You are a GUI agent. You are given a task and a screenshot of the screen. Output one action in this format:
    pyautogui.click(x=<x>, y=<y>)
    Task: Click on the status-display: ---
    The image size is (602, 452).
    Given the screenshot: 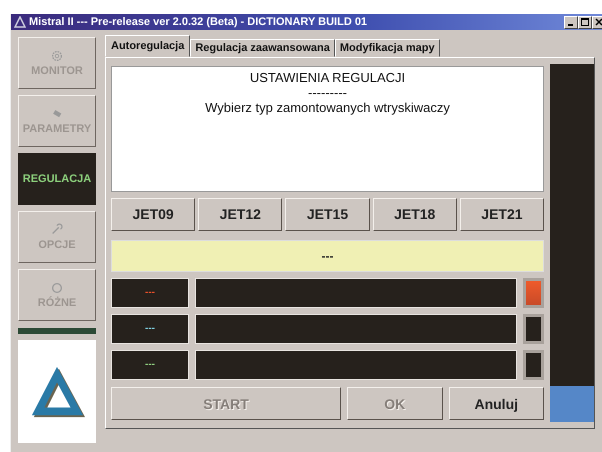 What is the action you would take?
    pyautogui.click(x=327, y=256)
    